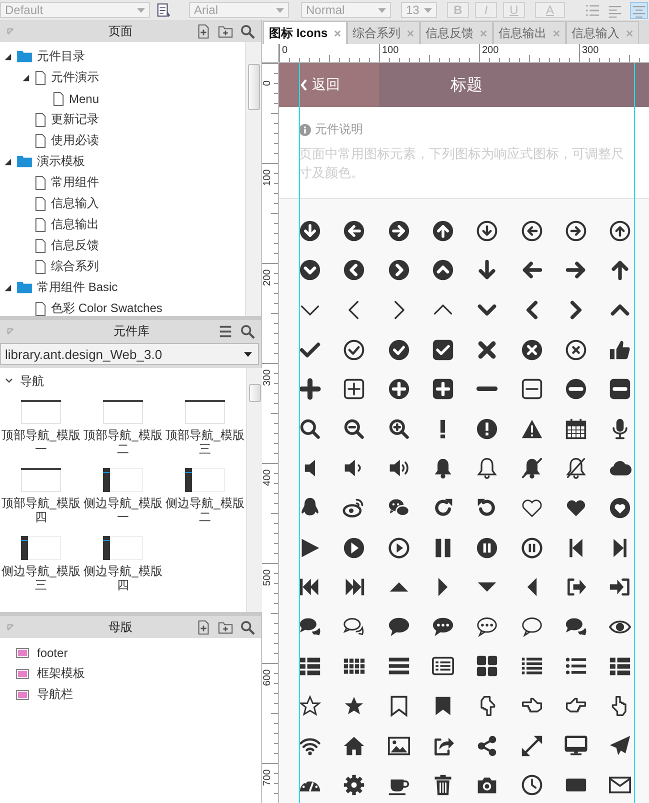 This screenshot has height=803, width=649. Describe the element at coordinates (205, 510) in the screenshot. I see `library-item-label: 侧边导航_模版二` at that location.